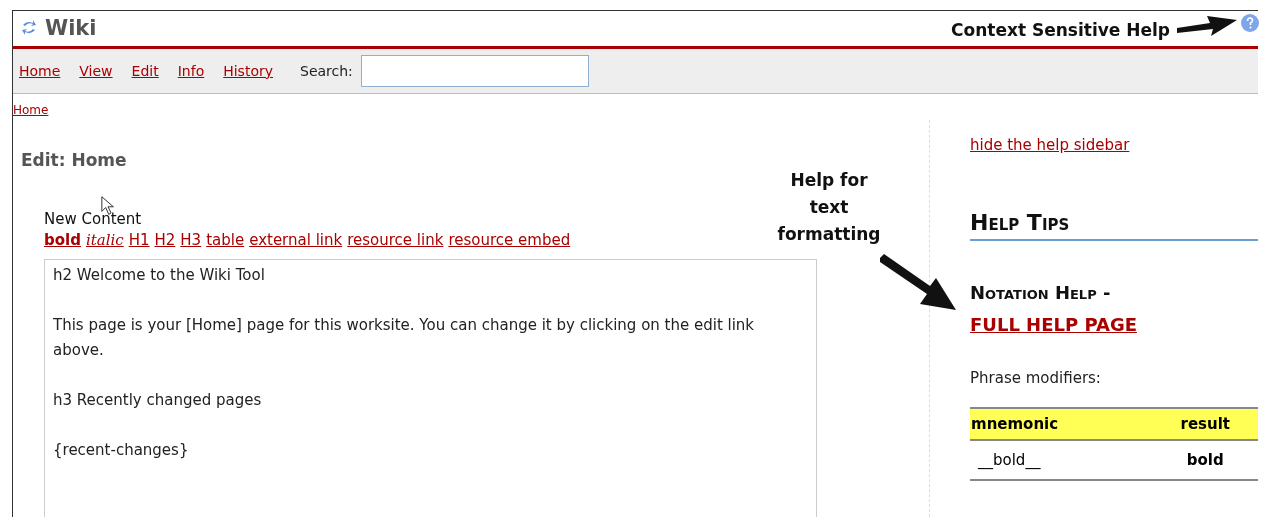 The width and height of the screenshot is (1270, 517). I want to click on nav-link: Edit, so click(145, 70).